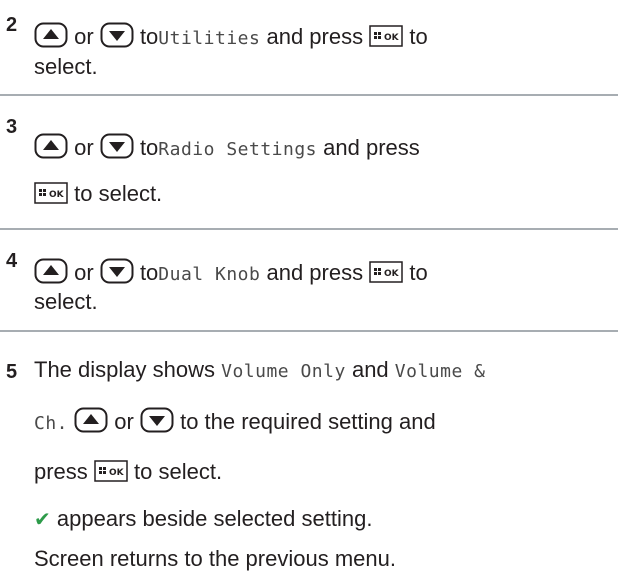  What do you see at coordinates (214, 518) in the screenshot?
I see `step-text: appears beside selected setting.` at bounding box center [214, 518].